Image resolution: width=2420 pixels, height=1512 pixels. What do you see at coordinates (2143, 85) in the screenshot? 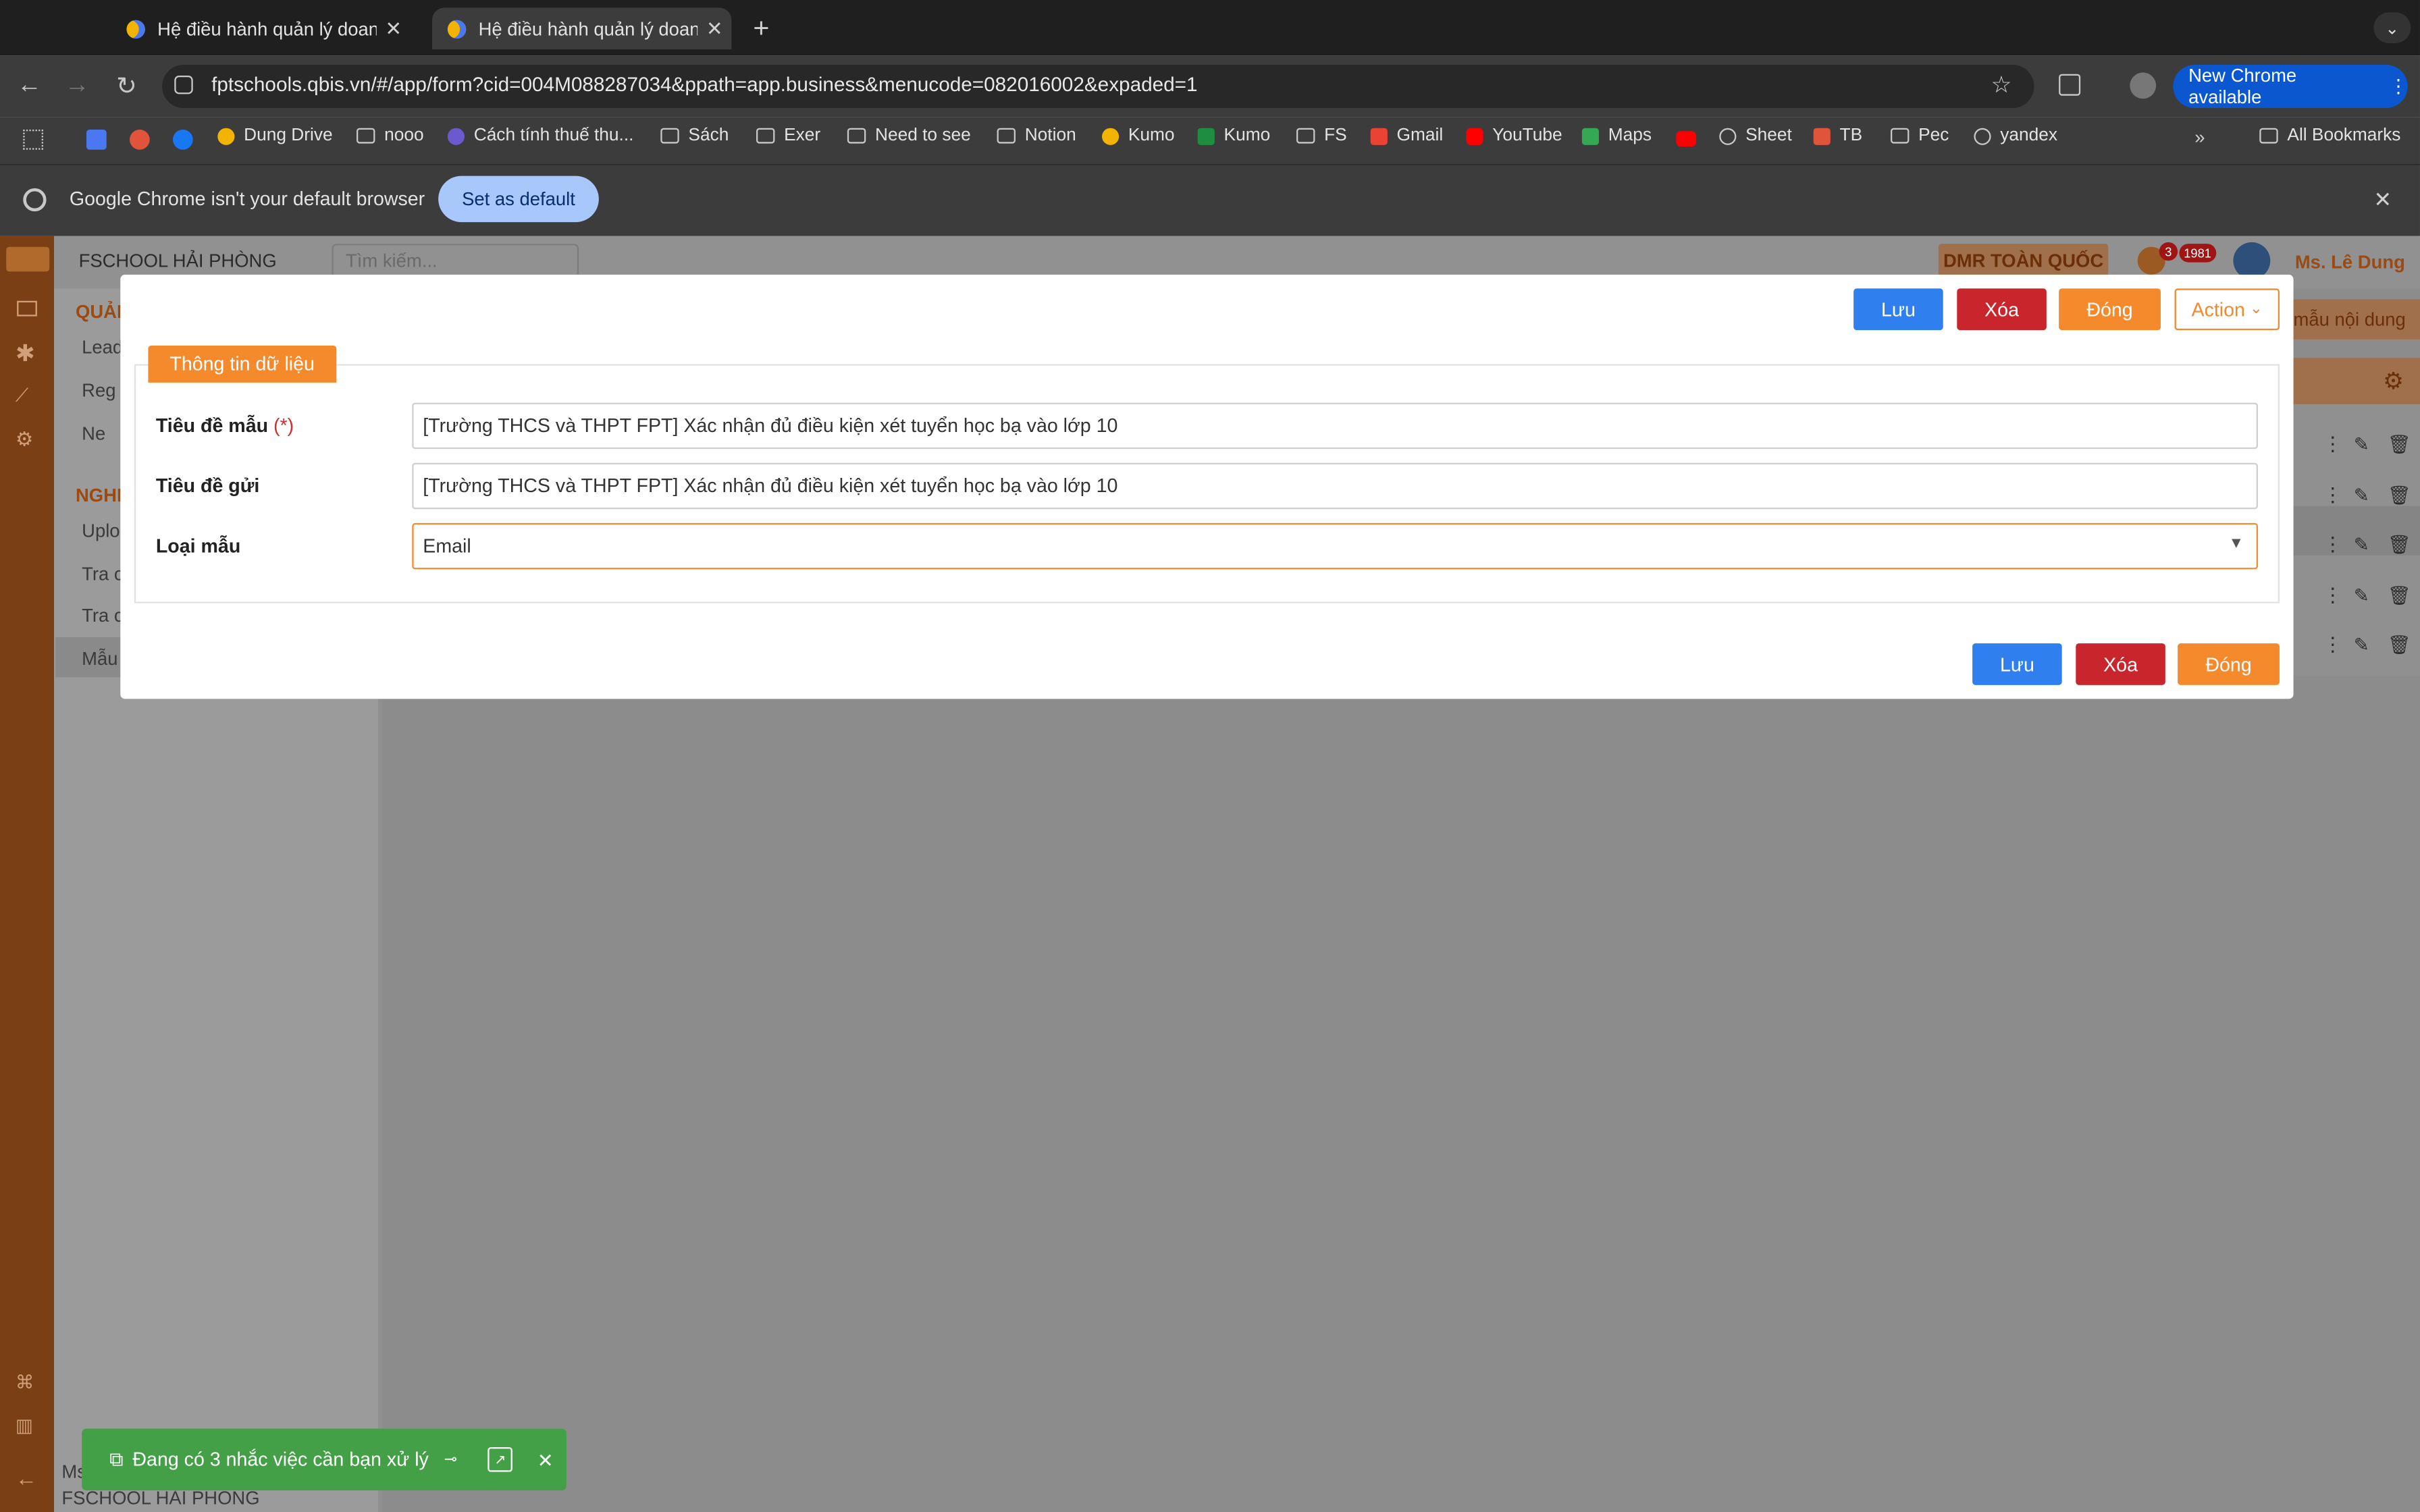
I see `profile-avatar-icon` at bounding box center [2143, 85].